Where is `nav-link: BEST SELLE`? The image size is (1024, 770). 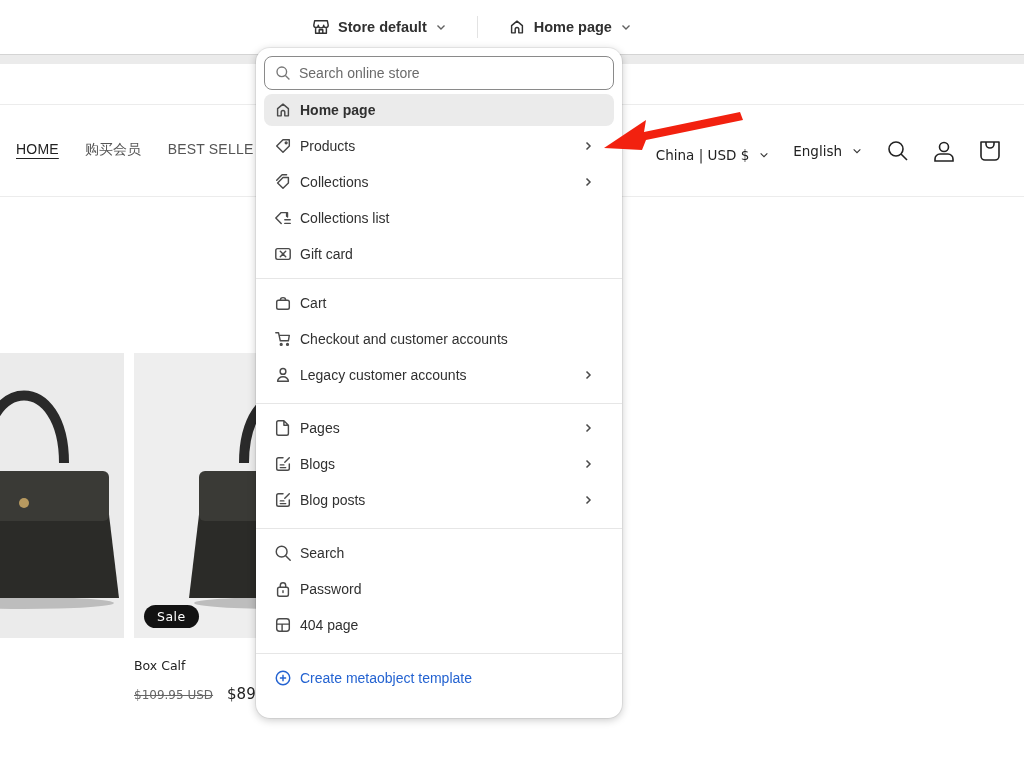 nav-link: BEST SELLE is located at coordinates (210, 150).